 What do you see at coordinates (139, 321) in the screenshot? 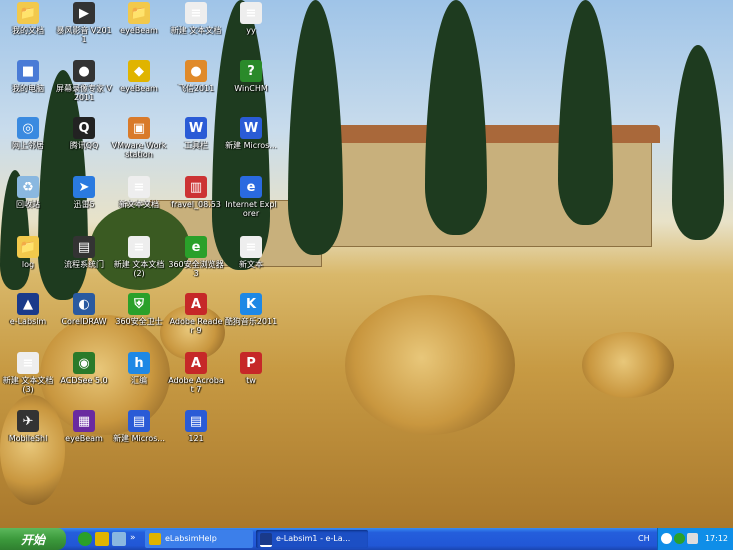
I see `desktop-icon-label: 360安全卫士` at bounding box center [139, 321].